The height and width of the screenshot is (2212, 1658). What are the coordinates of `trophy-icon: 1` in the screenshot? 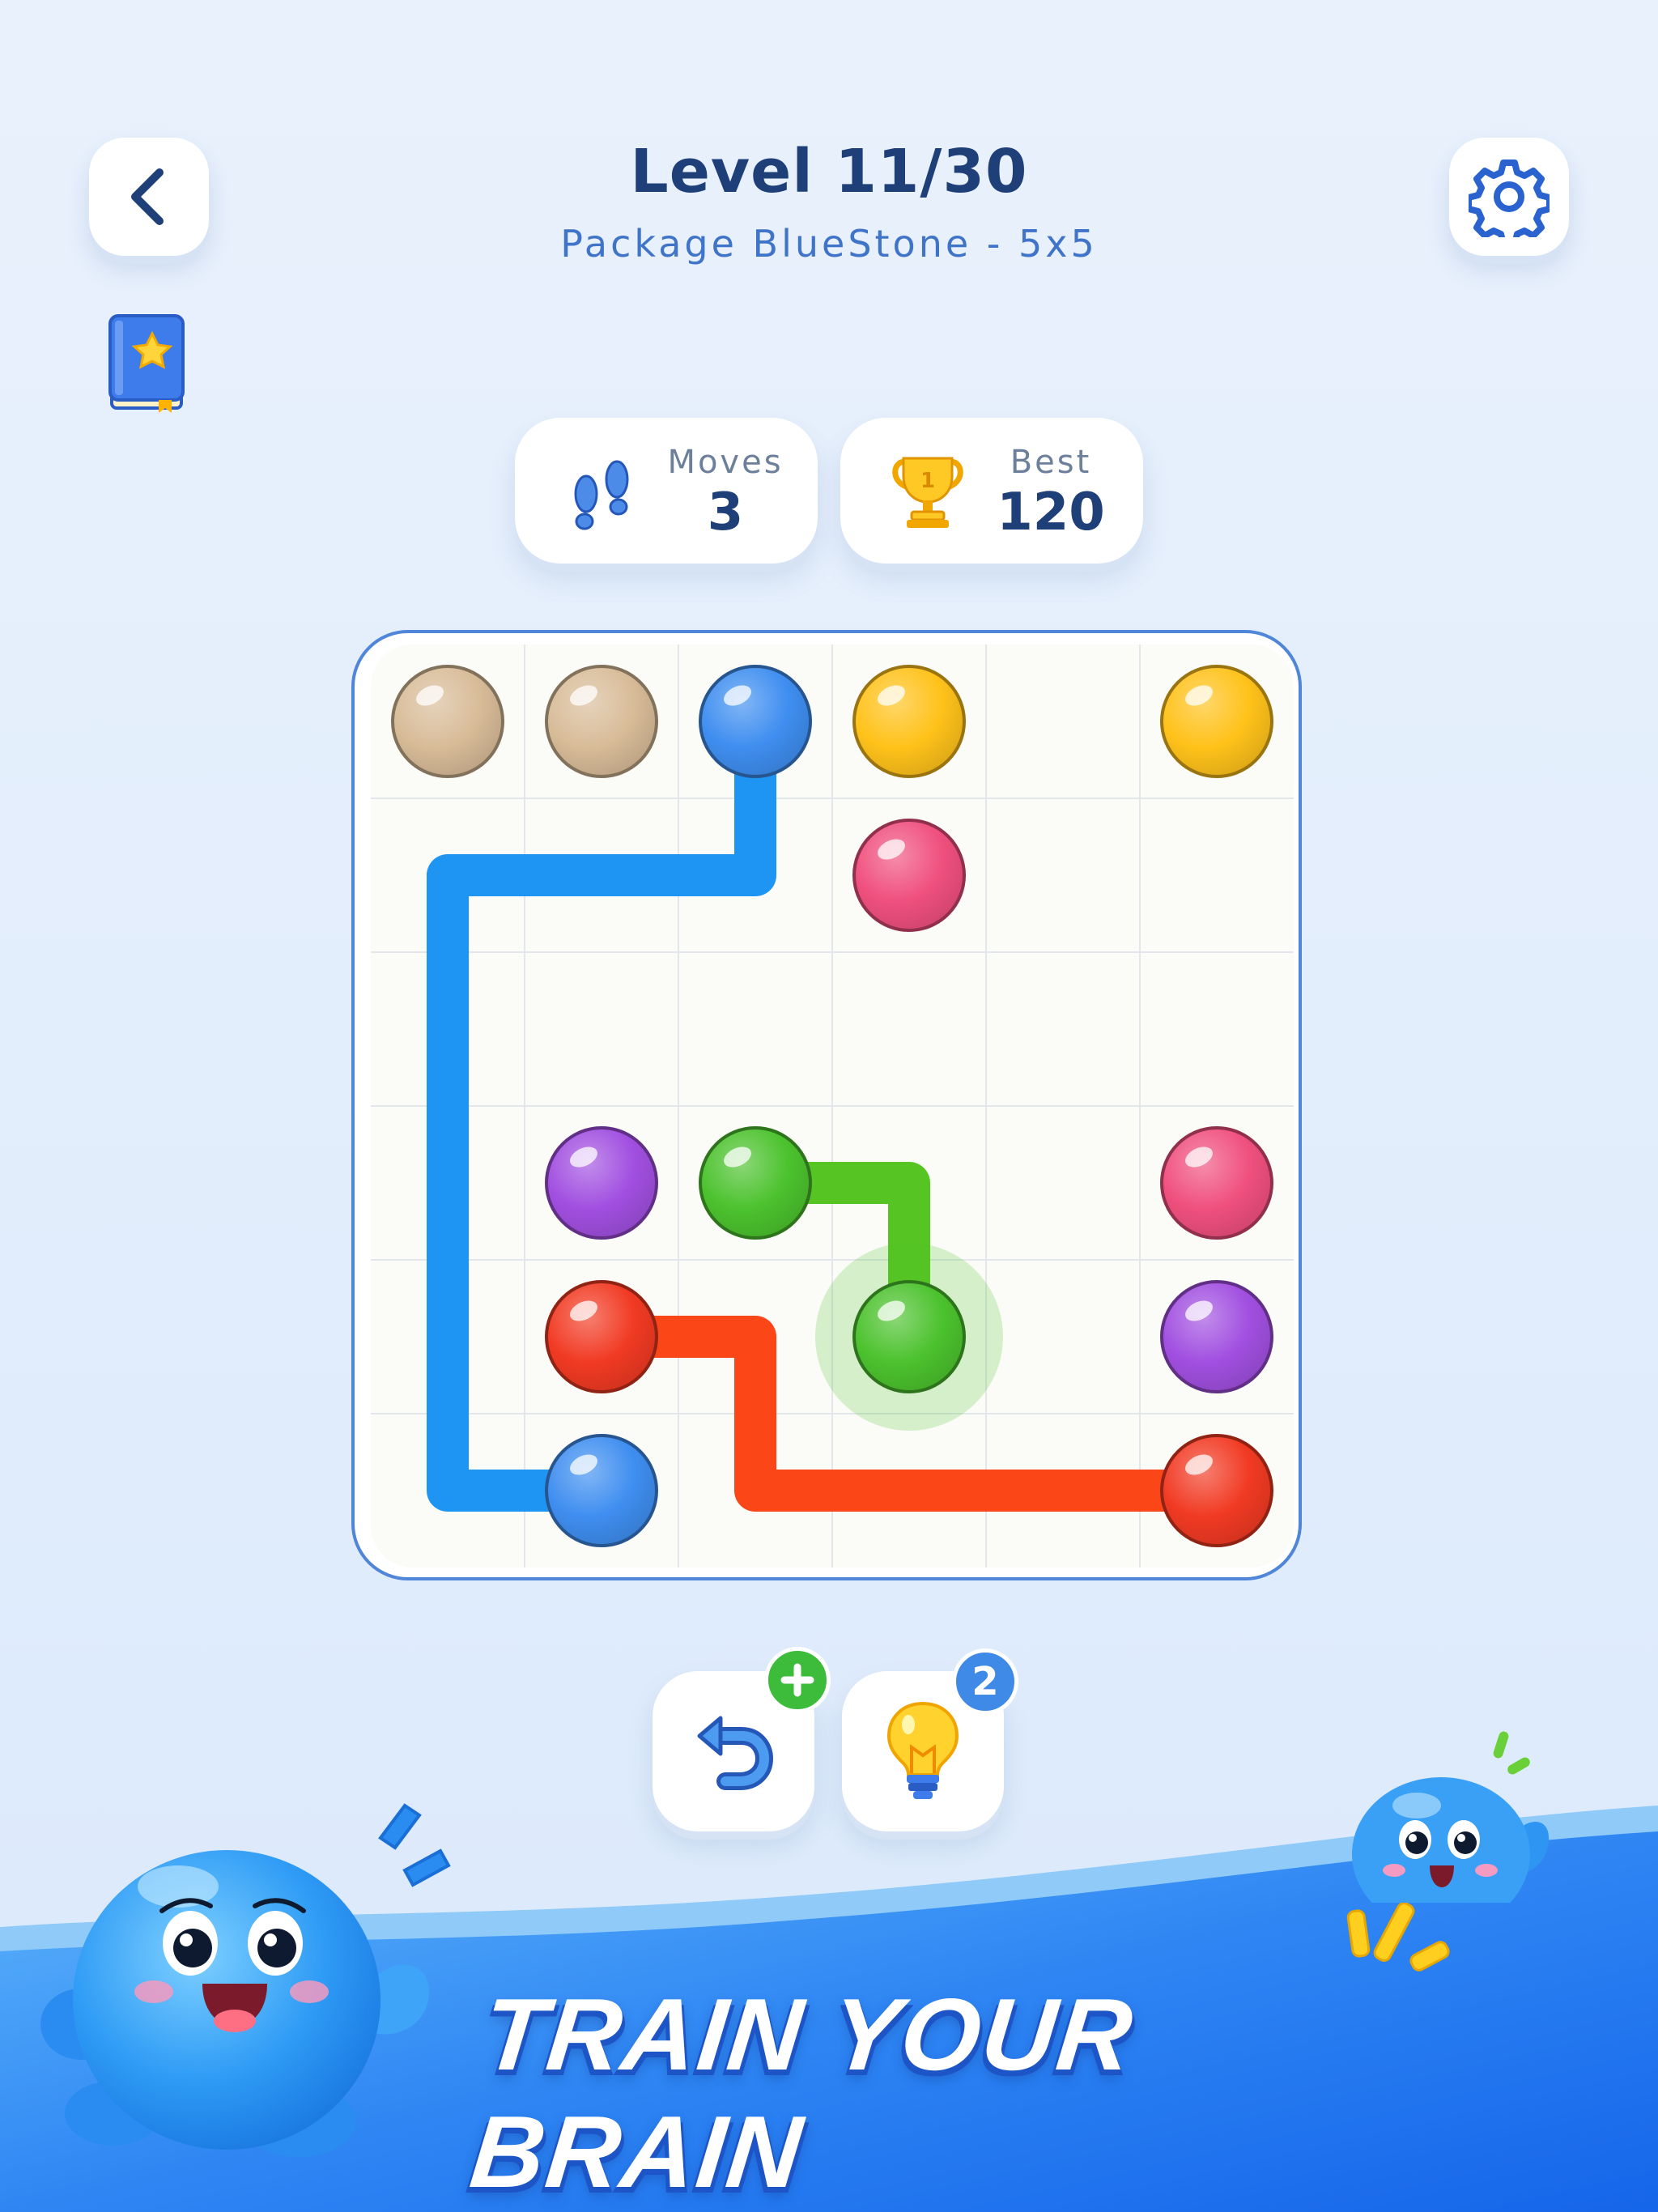 It's located at (927, 493).